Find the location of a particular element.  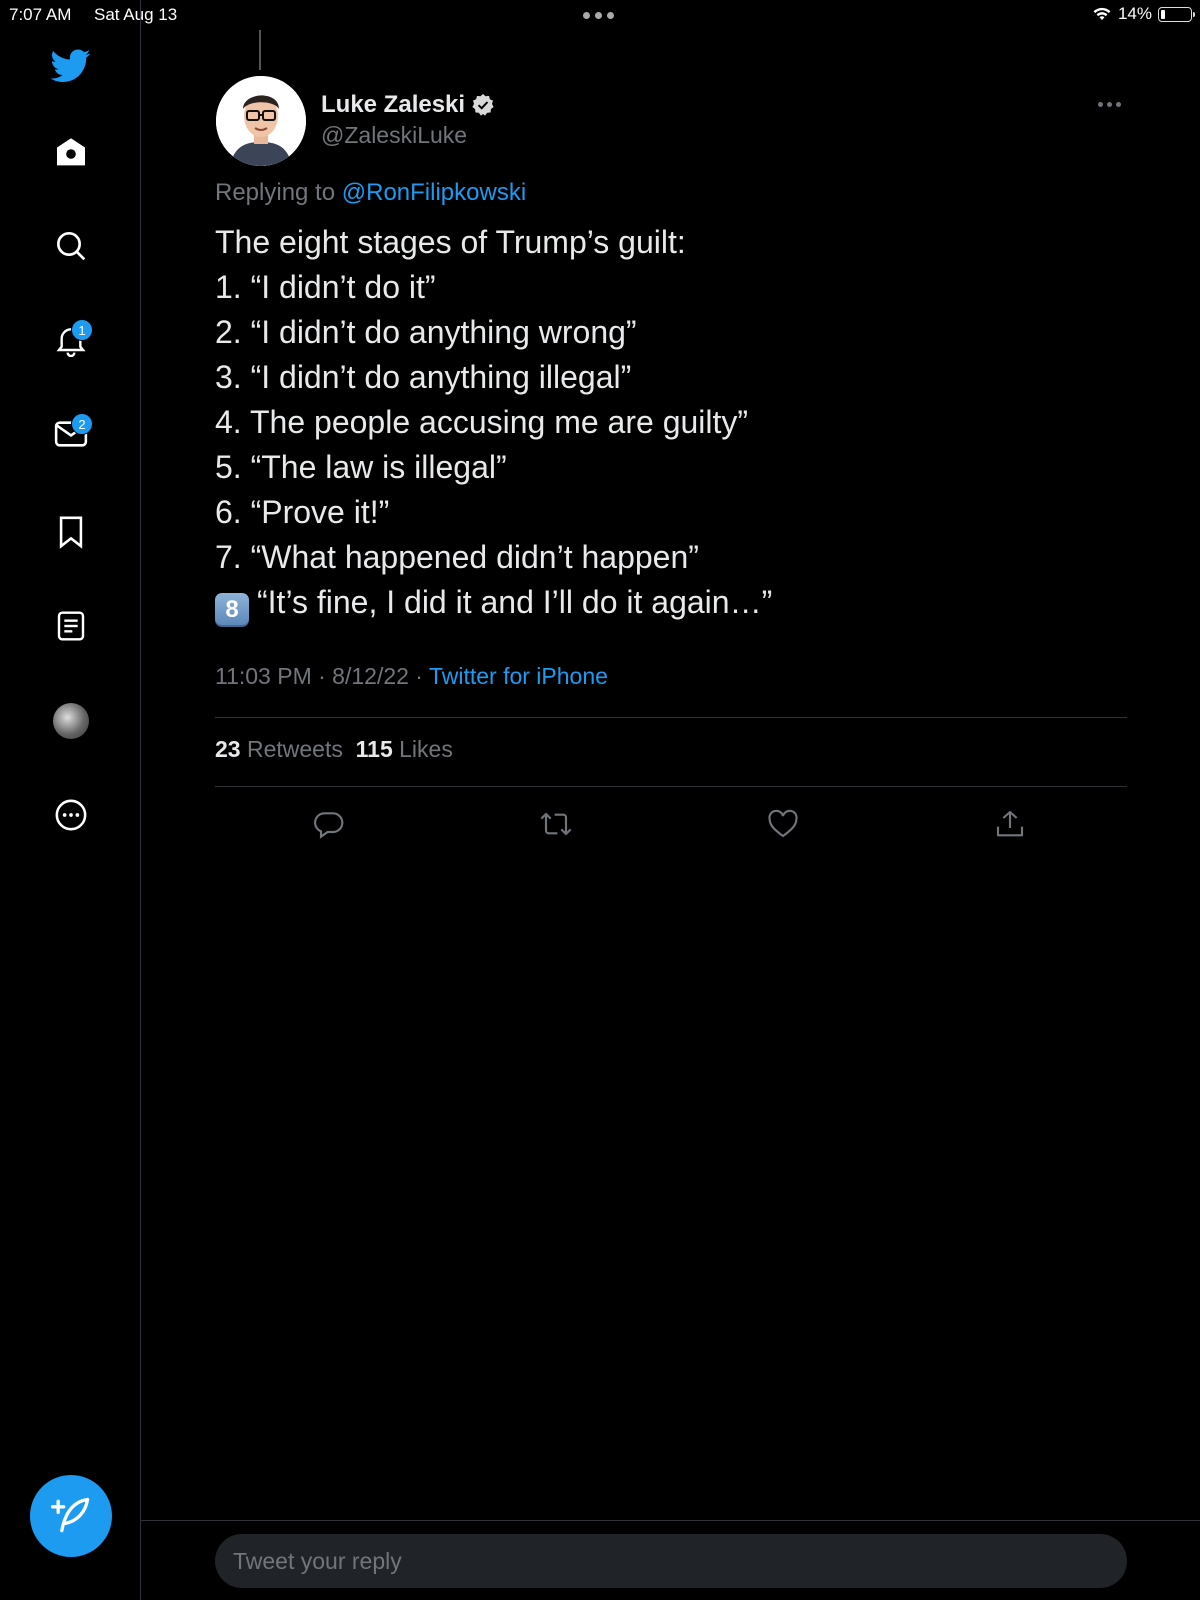

sidebar-item-lists is located at coordinates (71, 626).